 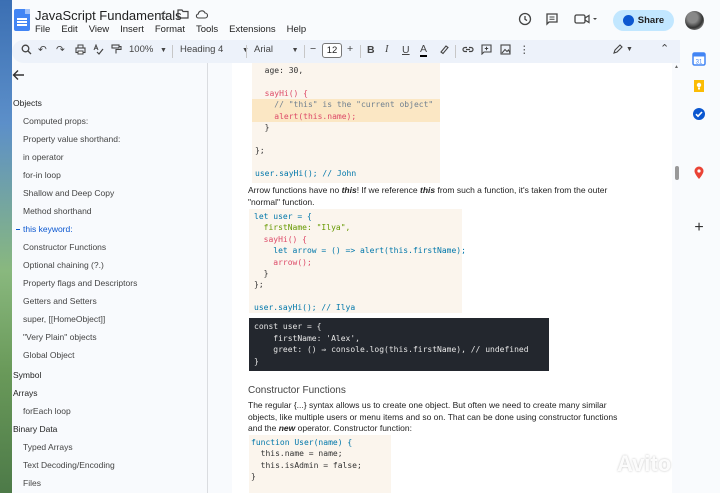 What do you see at coordinates (699, 63) in the screenshot?
I see `svg-text: 31` at bounding box center [699, 63].